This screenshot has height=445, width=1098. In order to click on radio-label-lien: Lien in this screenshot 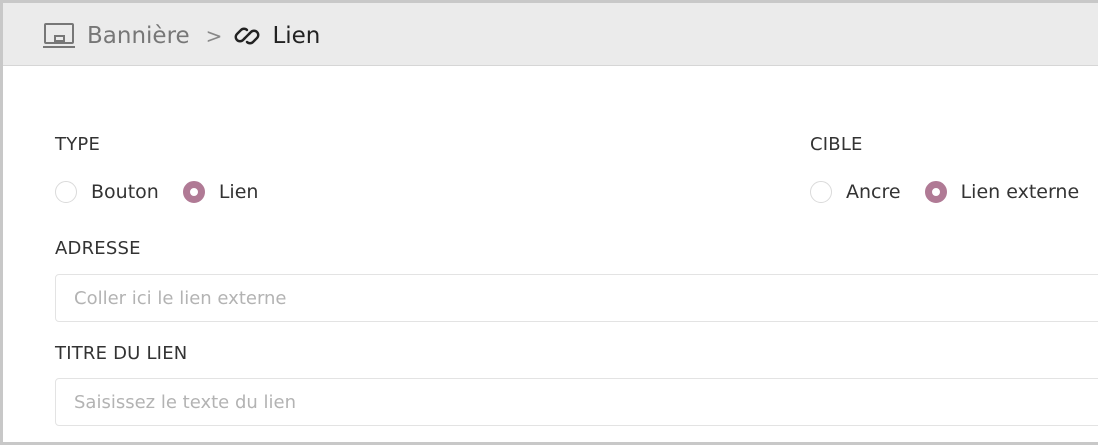, I will do `click(238, 192)`.